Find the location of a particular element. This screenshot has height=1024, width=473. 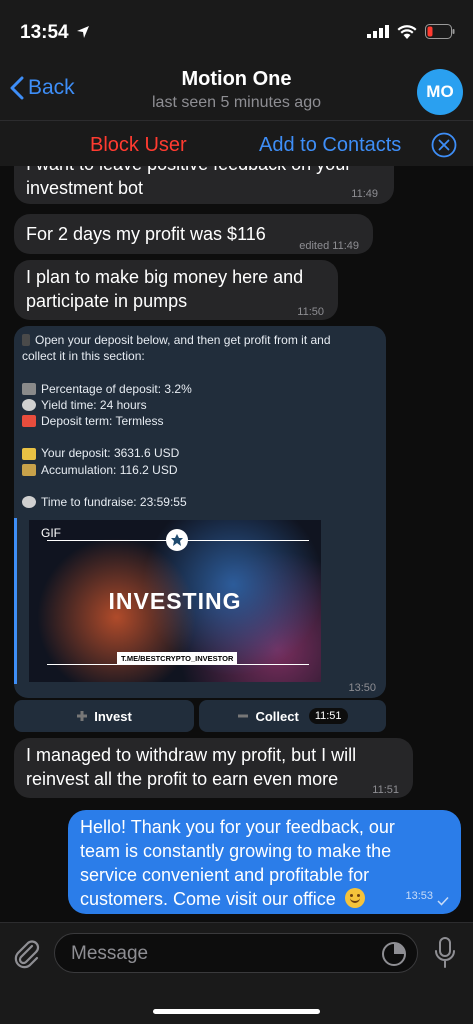

paperclip-icon is located at coordinates (26, 953).